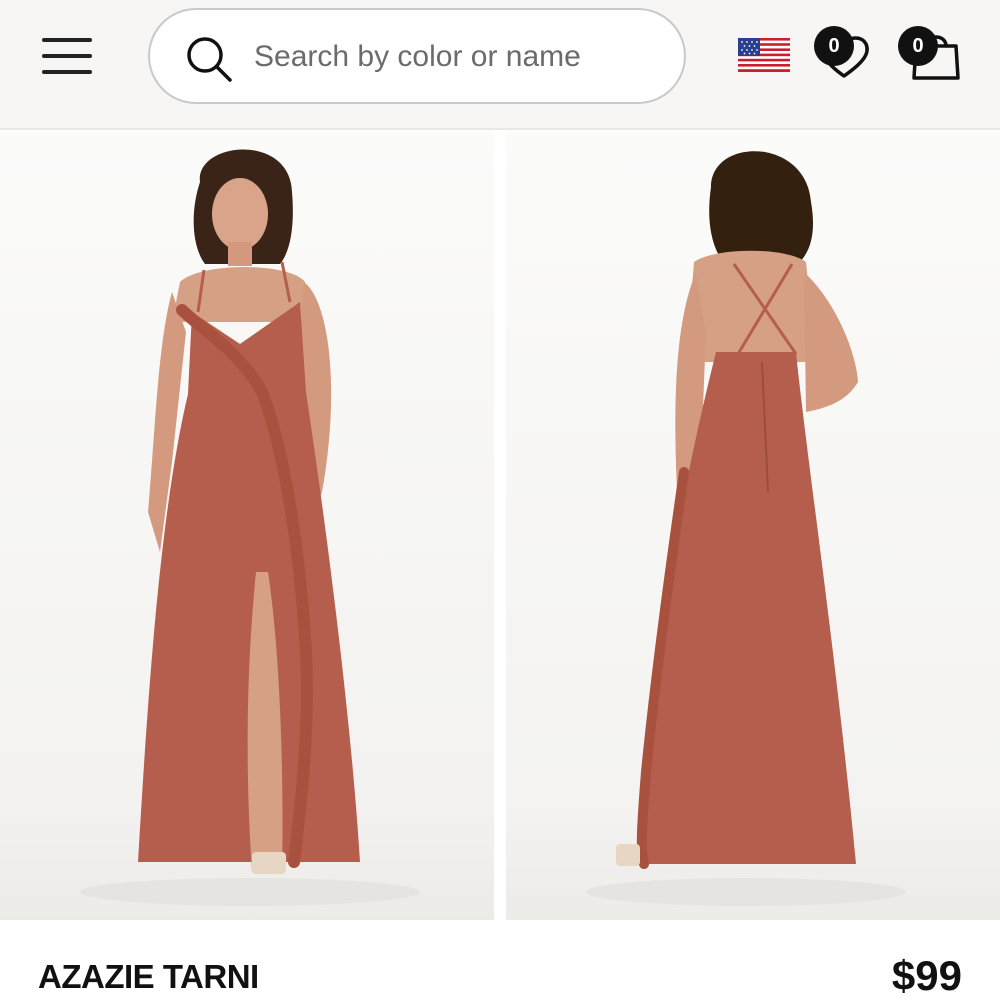  I want to click on us-flag-icon, so click(764, 55).